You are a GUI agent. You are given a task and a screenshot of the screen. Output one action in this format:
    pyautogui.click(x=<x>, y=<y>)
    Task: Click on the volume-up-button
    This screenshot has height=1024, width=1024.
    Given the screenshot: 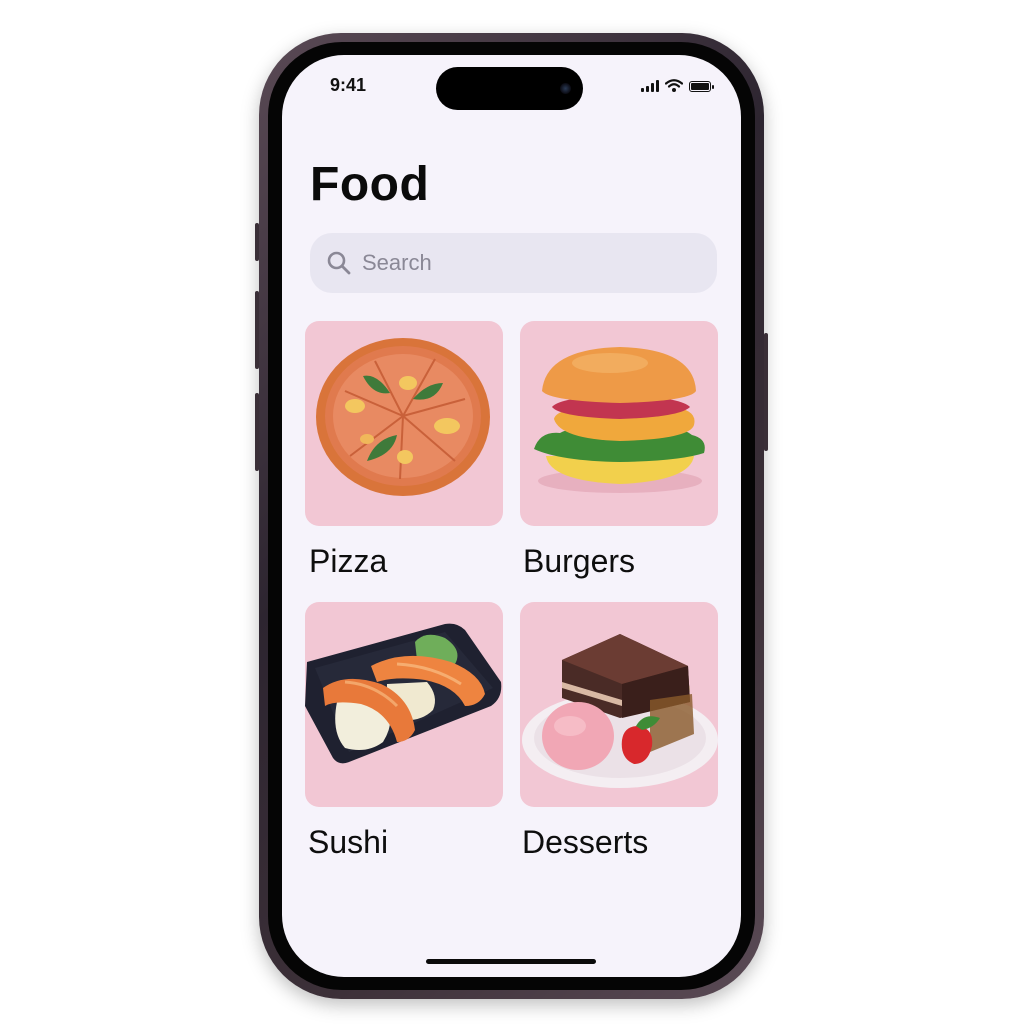 What is the action you would take?
    pyautogui.click(x=257, y=330)
    